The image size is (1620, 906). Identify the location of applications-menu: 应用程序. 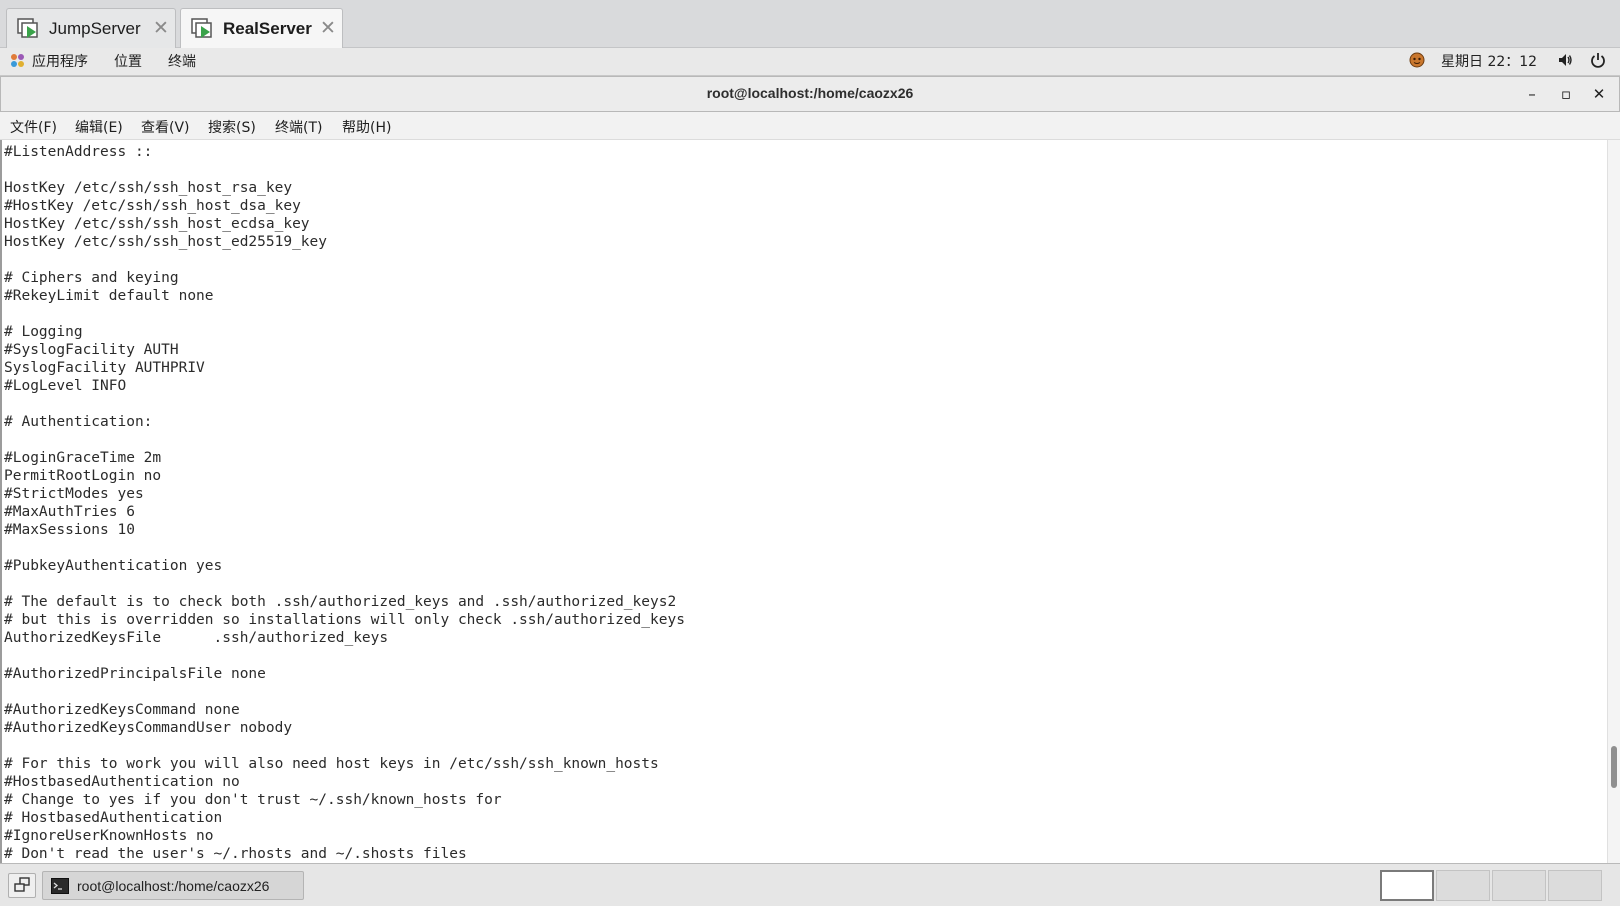
(60, 61).